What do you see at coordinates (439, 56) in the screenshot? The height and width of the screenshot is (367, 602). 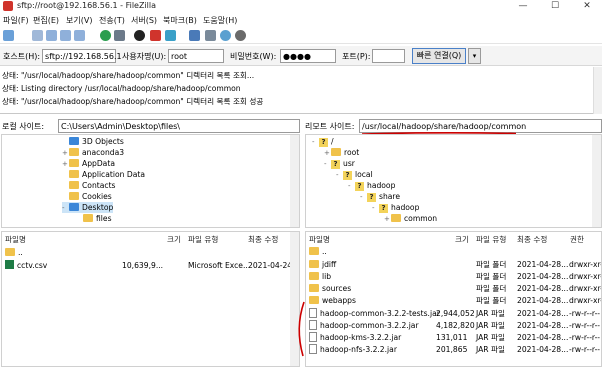 I see `quickconnect-button: 빠른 연결(Q)` at bounding box center [439, 56].